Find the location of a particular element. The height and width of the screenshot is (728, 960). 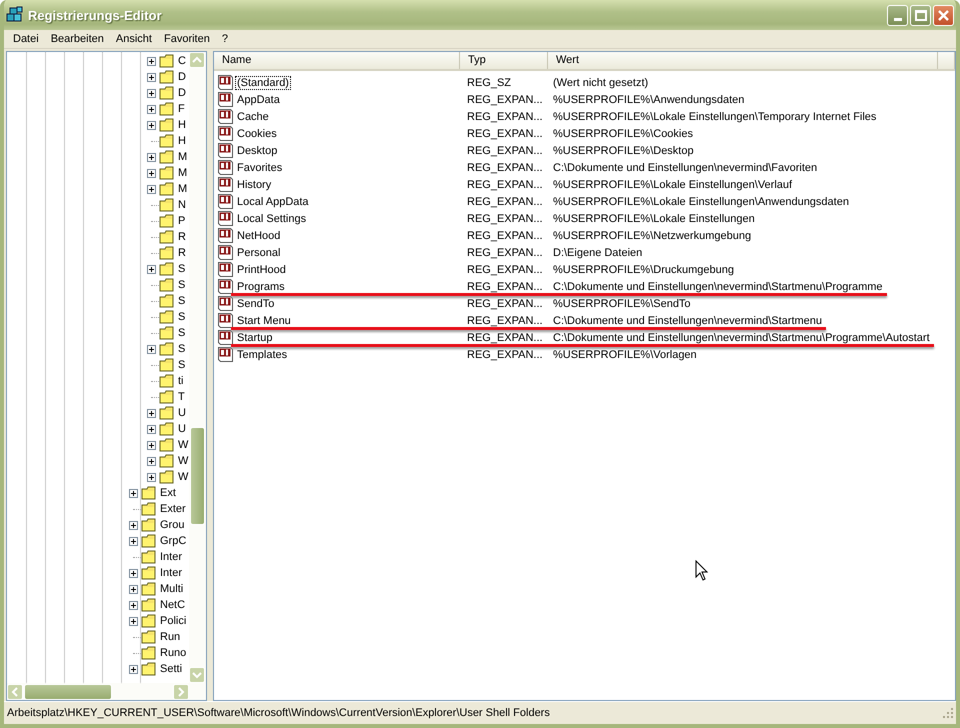

horizontal-scrollbar is located at coordinates (106, 691).